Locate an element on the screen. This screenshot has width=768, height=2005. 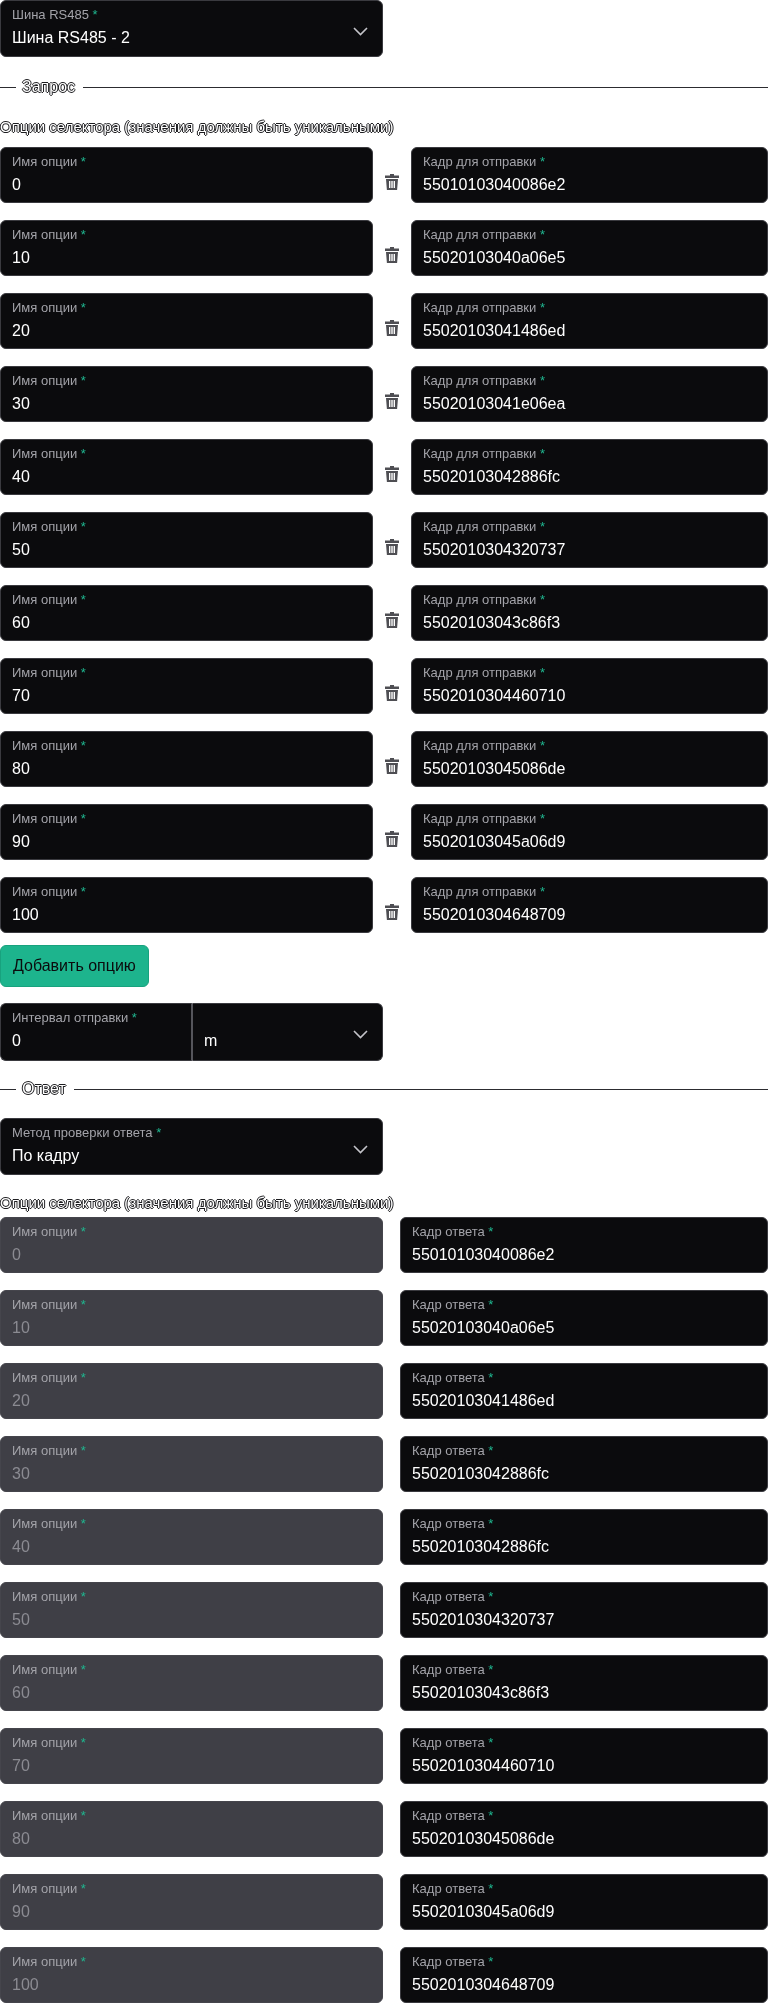
interval-field: Интервал отправки * 0 is located at coordinates (96, 1032).